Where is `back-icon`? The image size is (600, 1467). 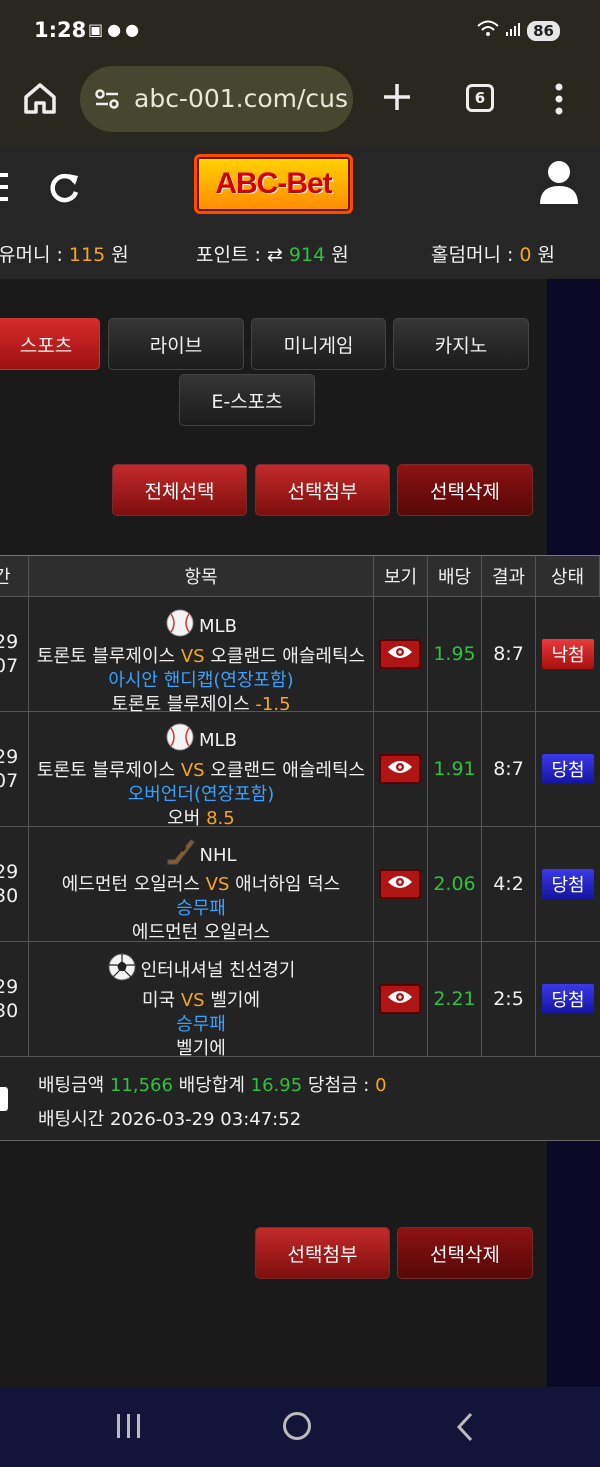
back-icon is located at coordinates (465, 1427).